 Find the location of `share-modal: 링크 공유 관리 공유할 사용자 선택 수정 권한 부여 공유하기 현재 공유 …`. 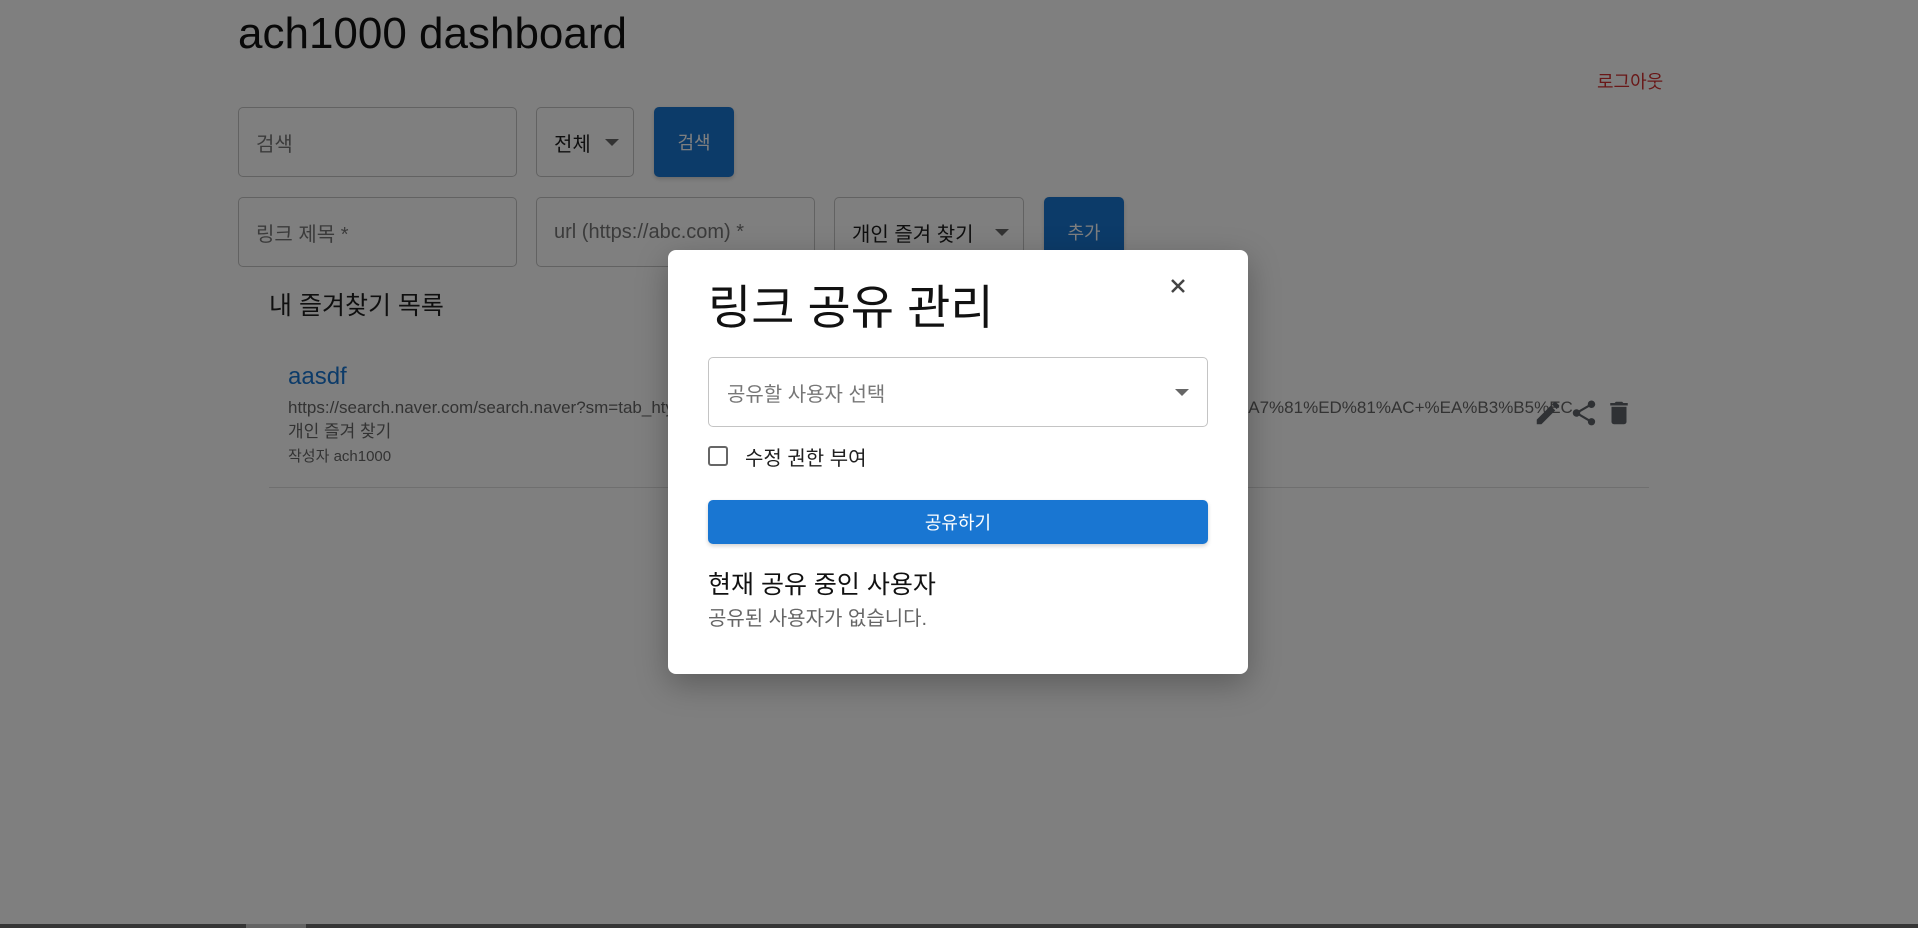

share-modal: 링크 공유 관리 공유할 사용자 선택 수정 권한 부여 공유하기 현재 공유 … is located at coordinates (958, 462).